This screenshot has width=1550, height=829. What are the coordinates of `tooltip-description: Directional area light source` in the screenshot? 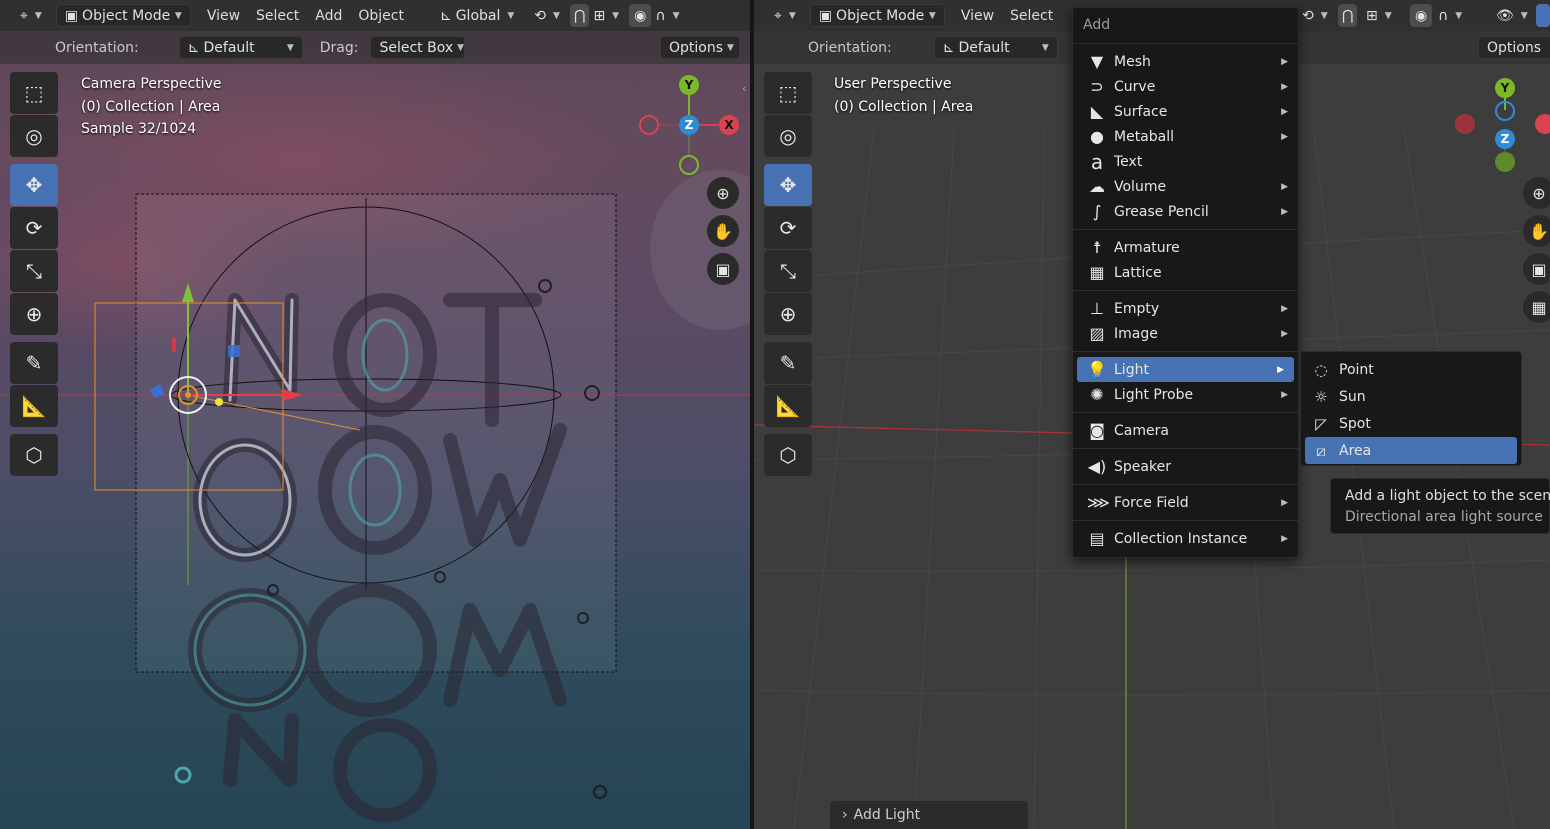 It's located at (1444, 517).